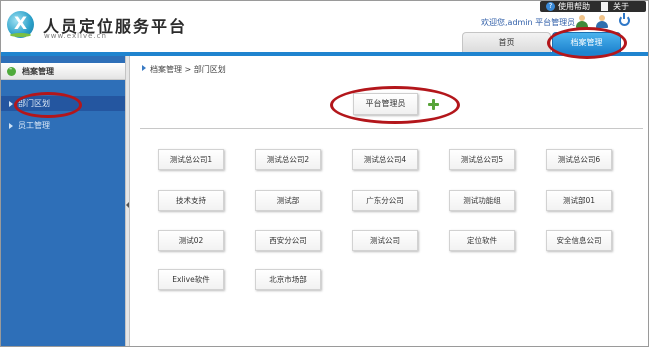 The height and width of the screenshot is (347, 649). Describe the element at coordinates (38, 71) in the screenshot. I see `sidebar-section-title: 档案管理` at that location.